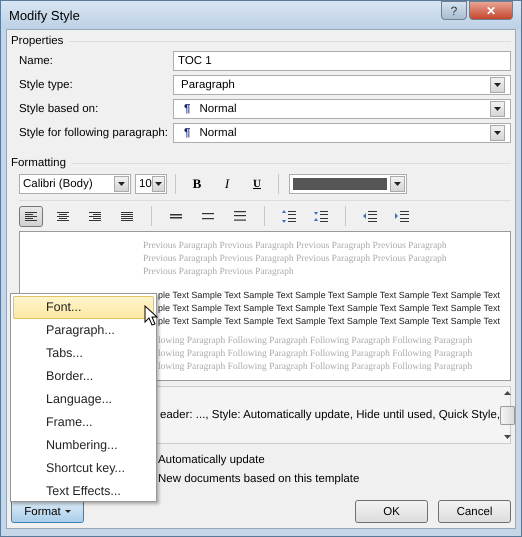 The width and height of the screenshot is (522, 537). What do you see at coordinates (391, 511) in the screenshot?
I see `ok-button: OK` at bounding box center [391, 511].